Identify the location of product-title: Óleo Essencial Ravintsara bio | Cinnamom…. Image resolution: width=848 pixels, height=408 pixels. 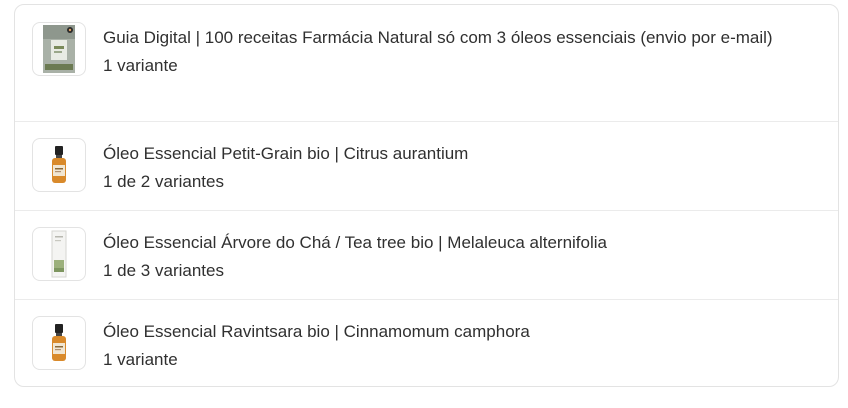
(458, 331).